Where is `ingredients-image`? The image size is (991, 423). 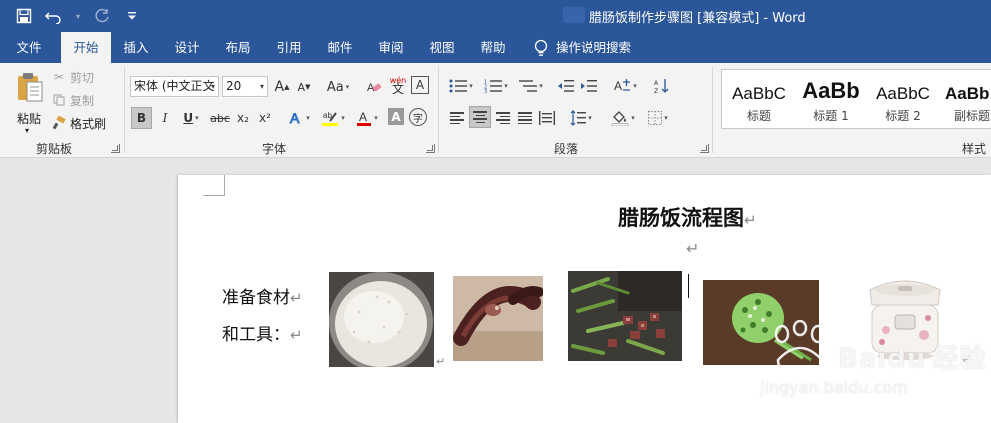
ingredients-image is located at coordinates (625, 316).